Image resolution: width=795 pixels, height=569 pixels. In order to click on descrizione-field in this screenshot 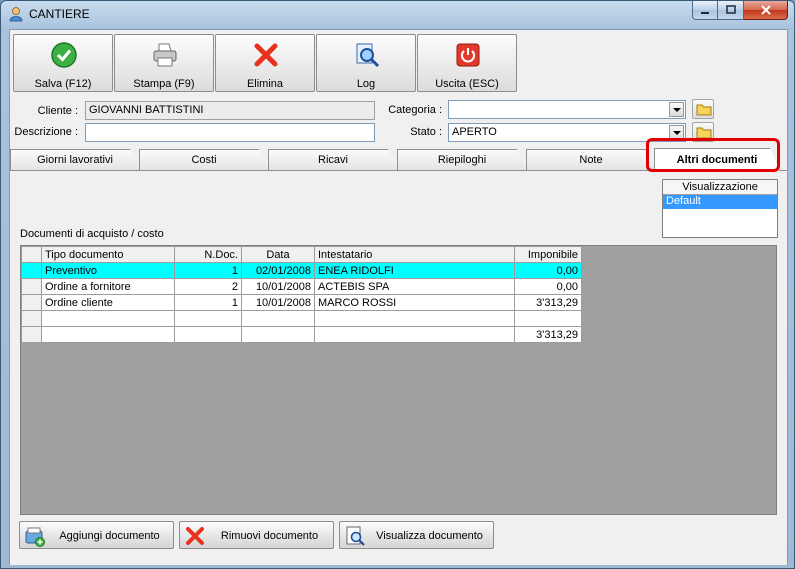, I will do `click(230, 132)`.